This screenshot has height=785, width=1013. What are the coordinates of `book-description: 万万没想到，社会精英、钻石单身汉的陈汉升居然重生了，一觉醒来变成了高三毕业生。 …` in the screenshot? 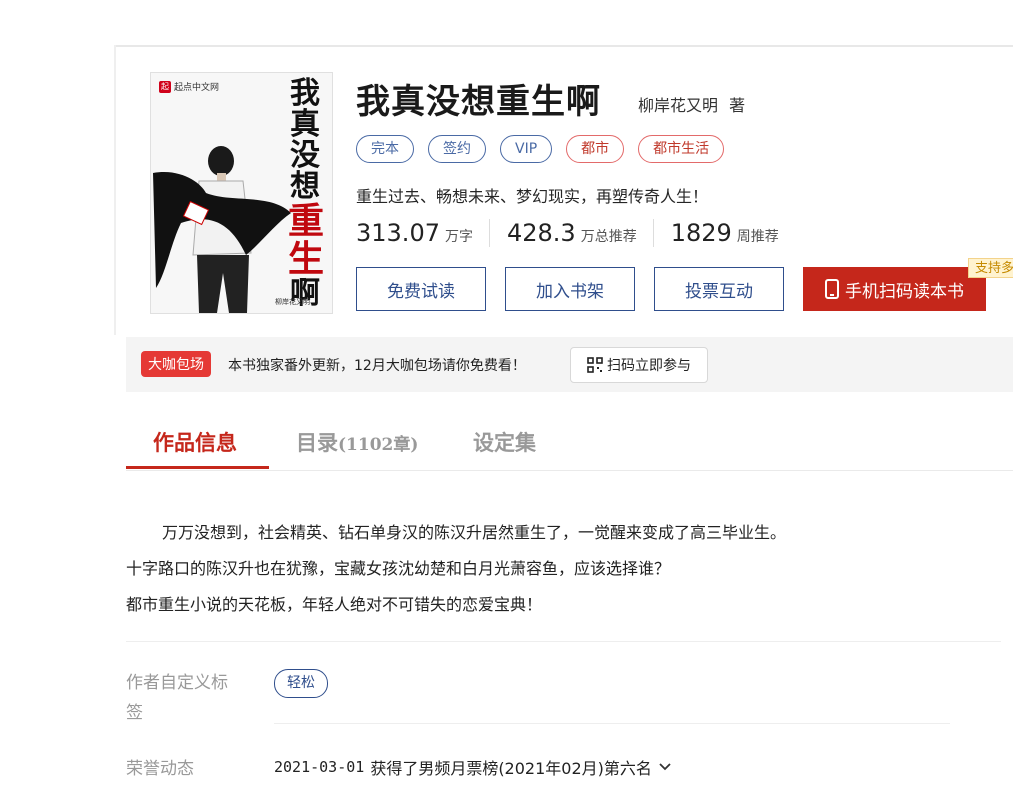 It's located at (456, 569).